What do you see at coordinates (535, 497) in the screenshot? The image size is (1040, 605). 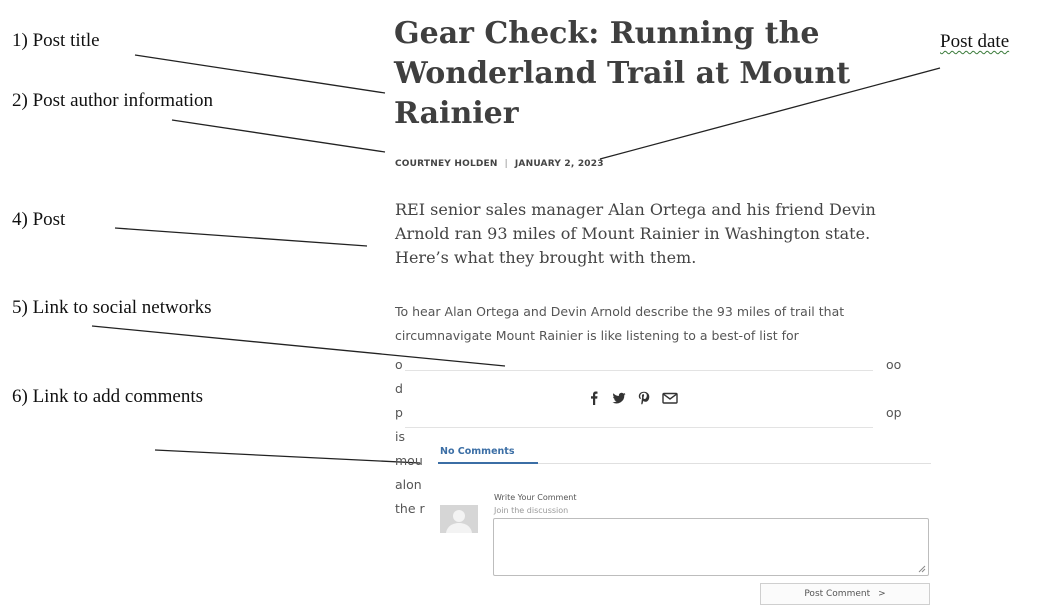 I see `write-comment-heading: Write Your Comment` at bounding box center [535, 497].